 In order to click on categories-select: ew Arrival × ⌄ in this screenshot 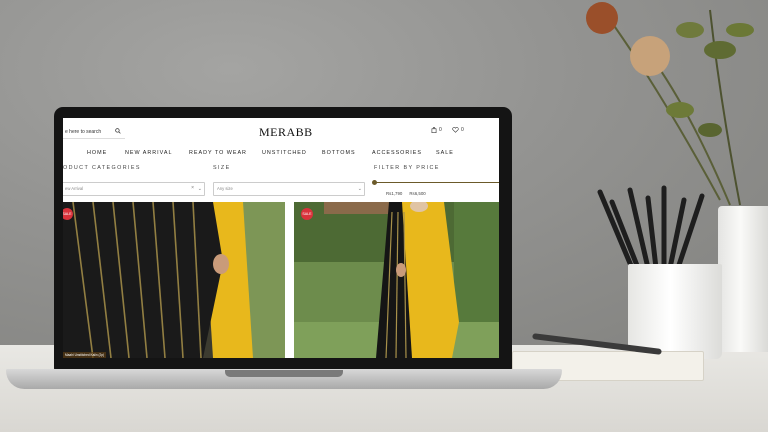, I will do `click(134, 189)`.